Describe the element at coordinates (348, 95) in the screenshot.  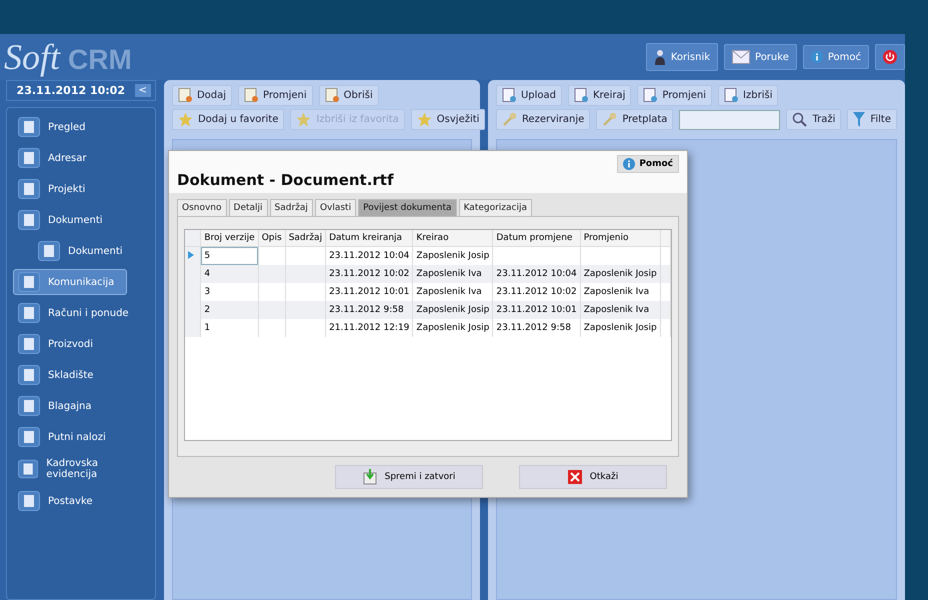
I see `toolbar-button: Obriši` at that location.